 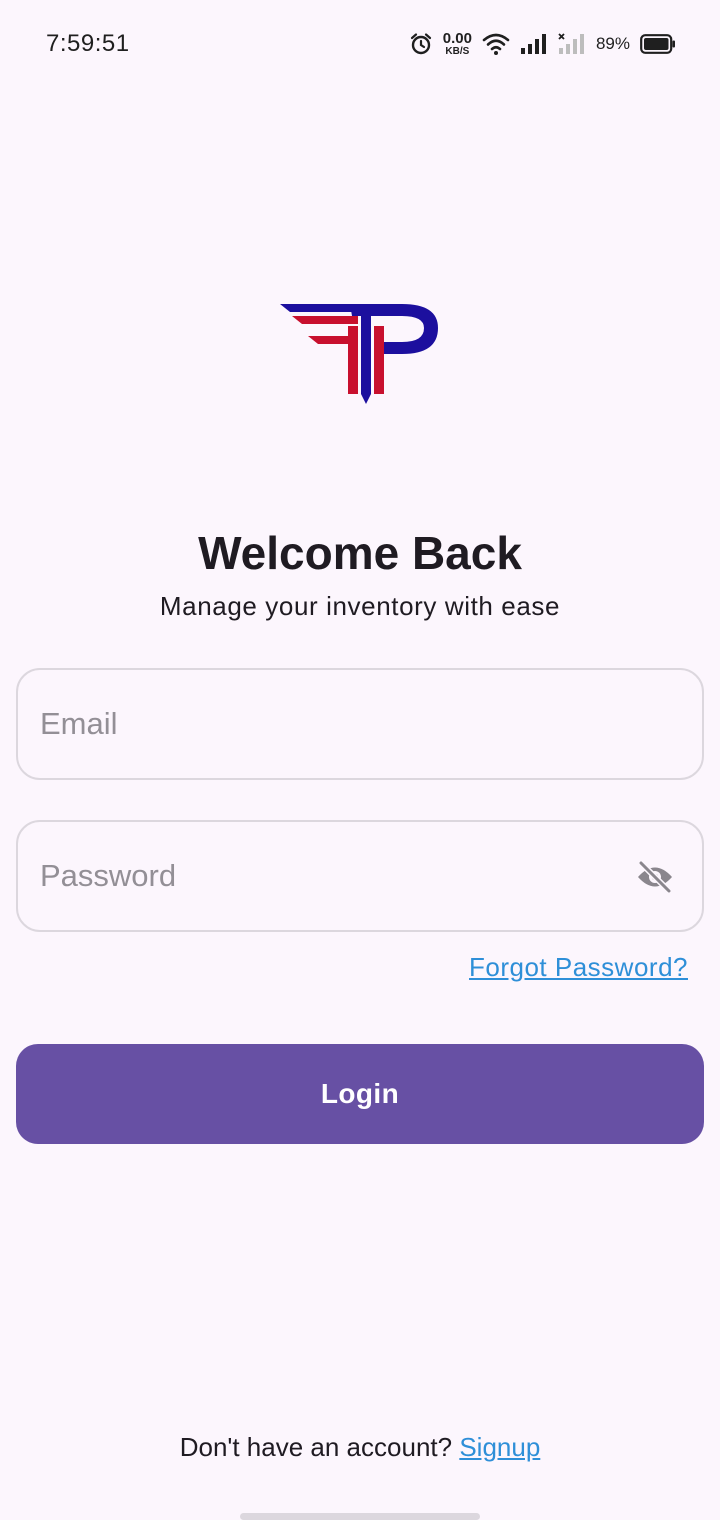 I want to click on eye-off-icon, so click(x=655, y=877).